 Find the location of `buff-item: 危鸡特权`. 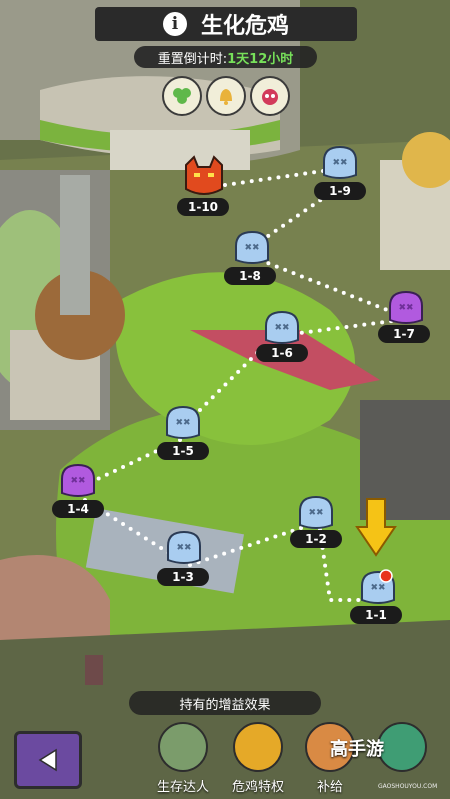

buff-item: 危鸡特权 is located at coordinates (258, 758).